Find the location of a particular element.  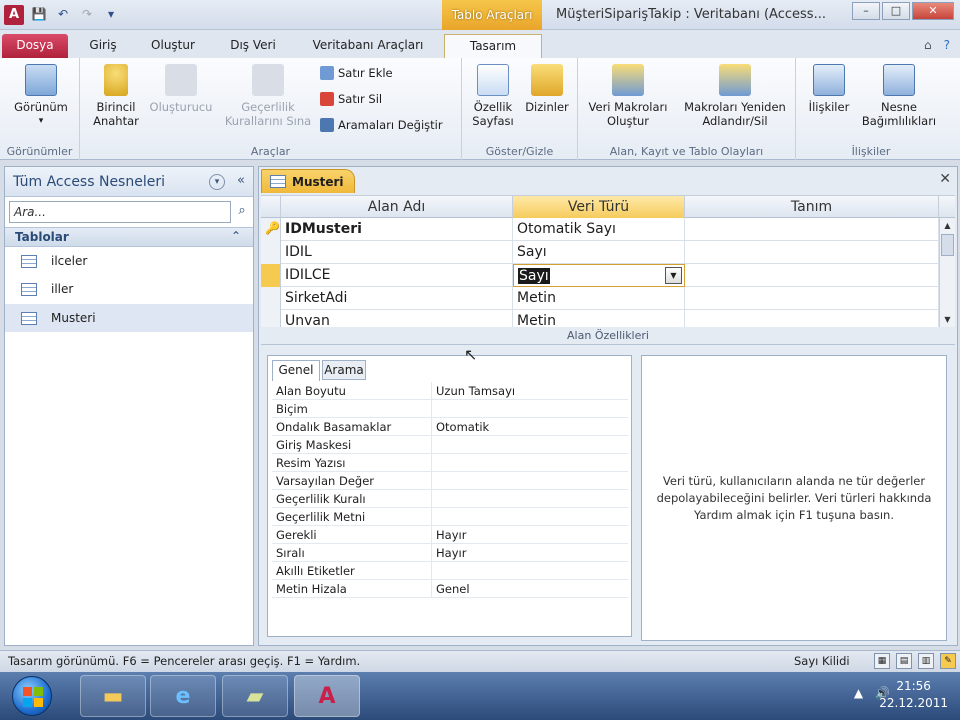

property-row: Gerekli Hayır is located at coordinates (450, 535).